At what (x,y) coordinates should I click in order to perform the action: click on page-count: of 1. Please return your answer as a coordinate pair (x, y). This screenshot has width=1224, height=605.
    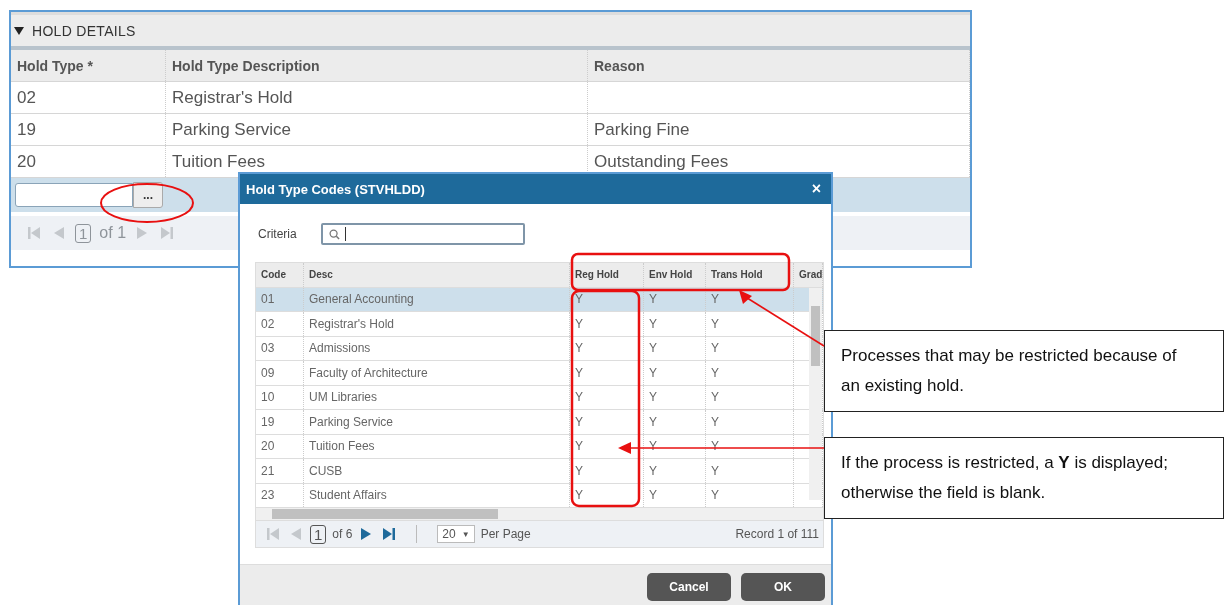
    Looking at the image, I should click on (113, 233).